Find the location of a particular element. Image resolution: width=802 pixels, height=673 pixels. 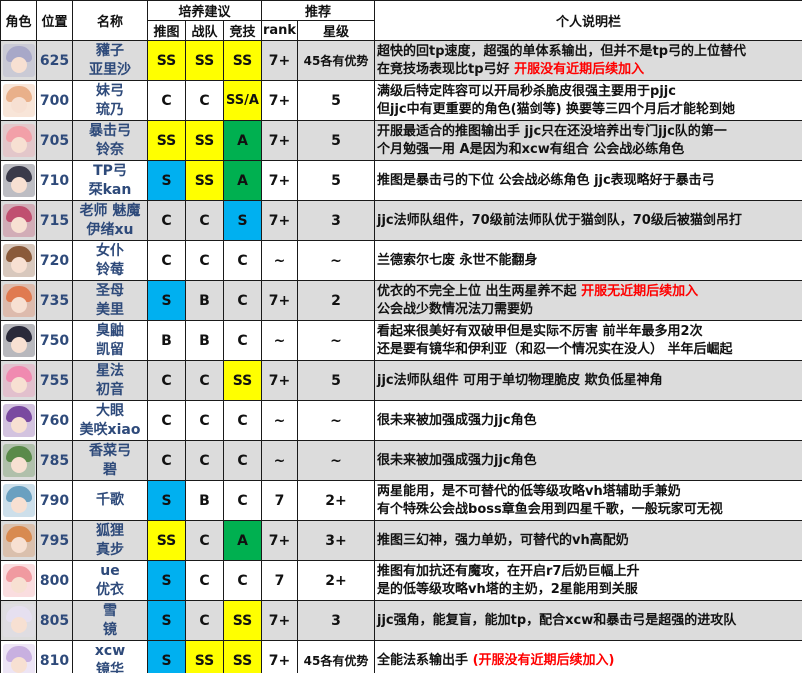

note-text-2: 公会战少数情况法刀需要奶 is located at coordinates (455, 309).